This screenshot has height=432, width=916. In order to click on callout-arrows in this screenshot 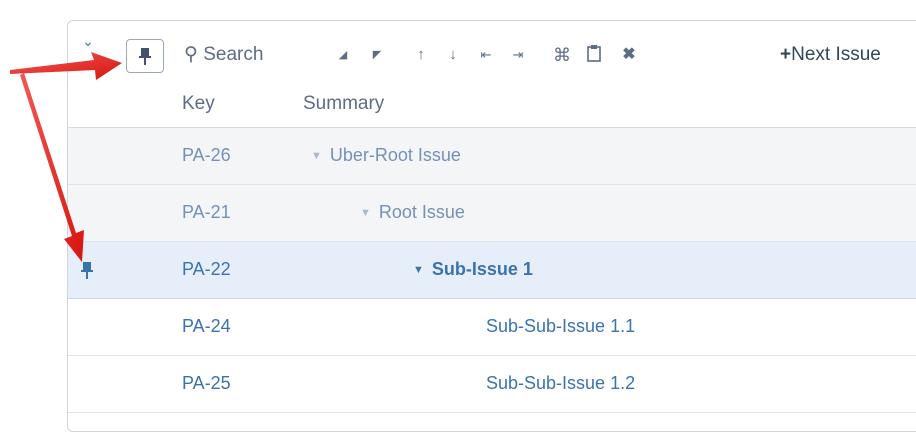, I will do `click(66, 157)`.